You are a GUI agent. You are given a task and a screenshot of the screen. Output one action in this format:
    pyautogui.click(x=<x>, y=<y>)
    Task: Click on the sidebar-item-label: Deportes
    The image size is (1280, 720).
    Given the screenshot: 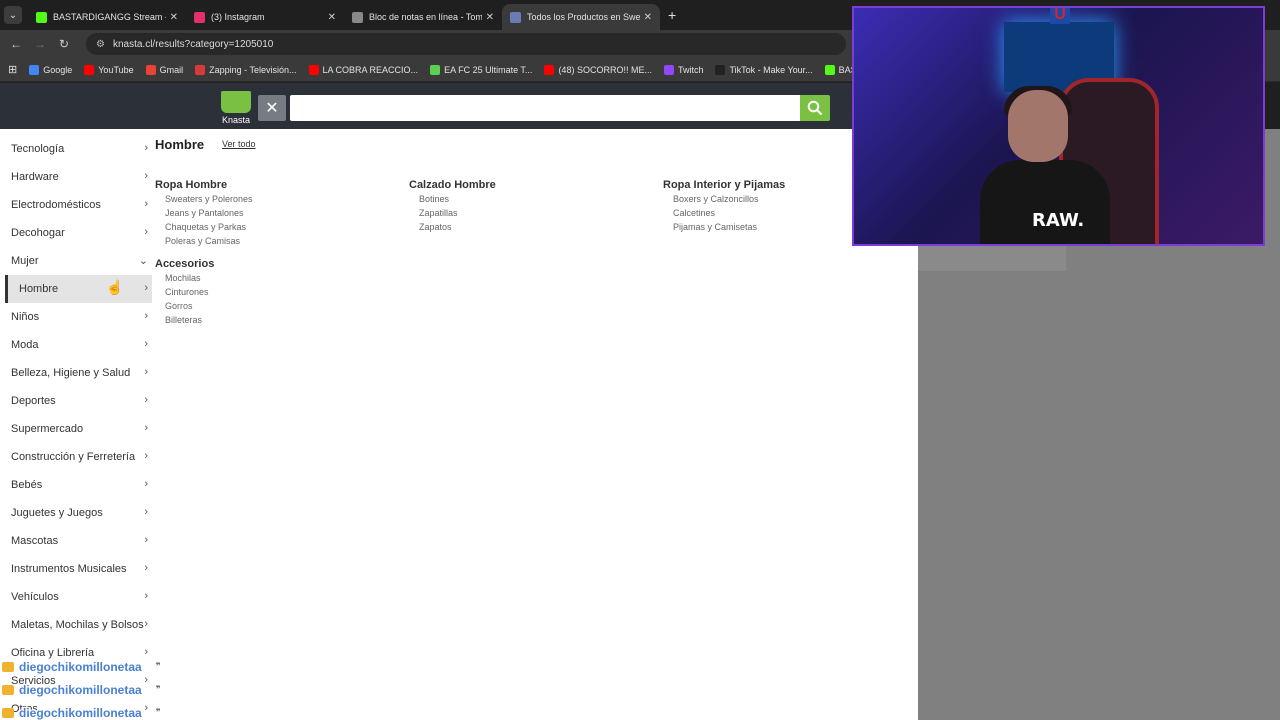 What is the action you would take?
    pyautogui.click(x=33, y=401)
    